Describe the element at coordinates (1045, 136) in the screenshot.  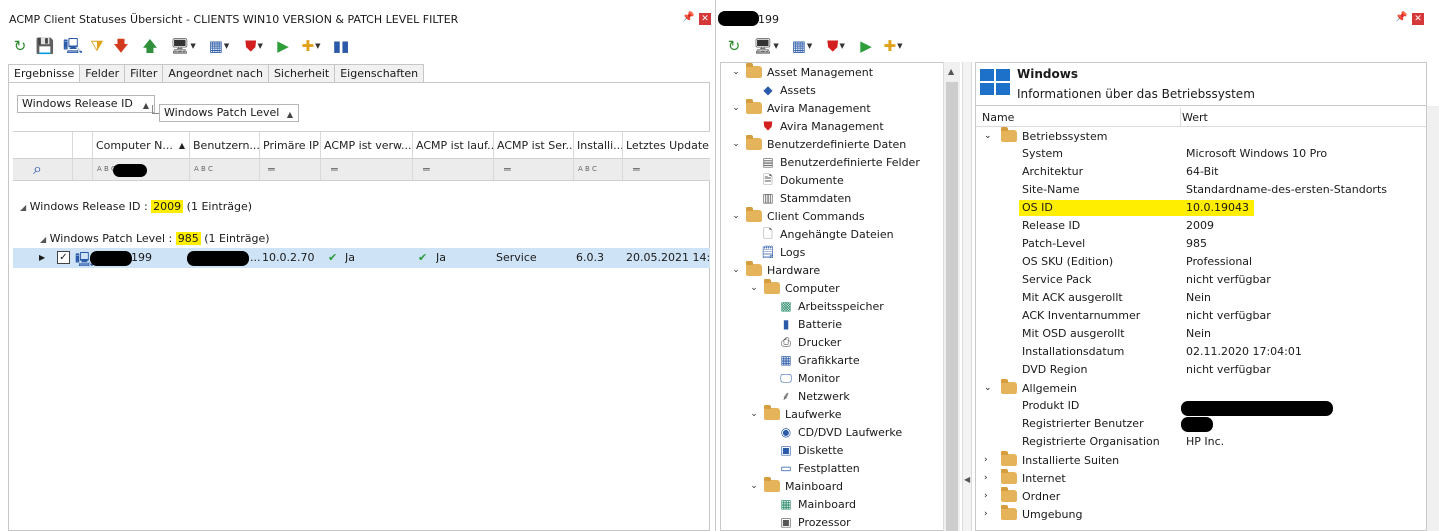
I see `details-section: ⌄ Betriebssystem` at that location.